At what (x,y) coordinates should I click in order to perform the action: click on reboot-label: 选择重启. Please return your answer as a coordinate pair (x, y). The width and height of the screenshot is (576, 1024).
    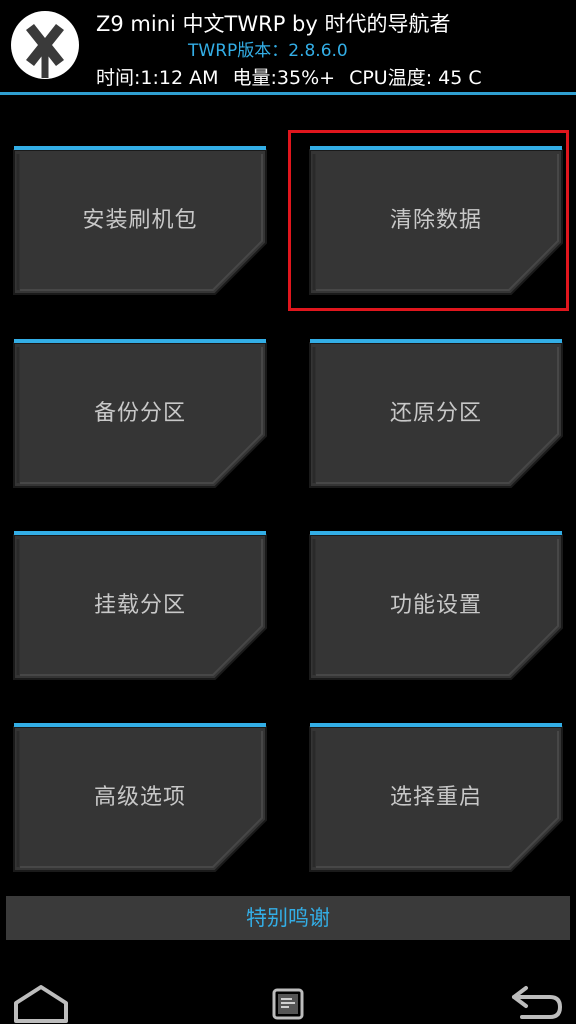
    Looking at the image, I should click on (435, 797).